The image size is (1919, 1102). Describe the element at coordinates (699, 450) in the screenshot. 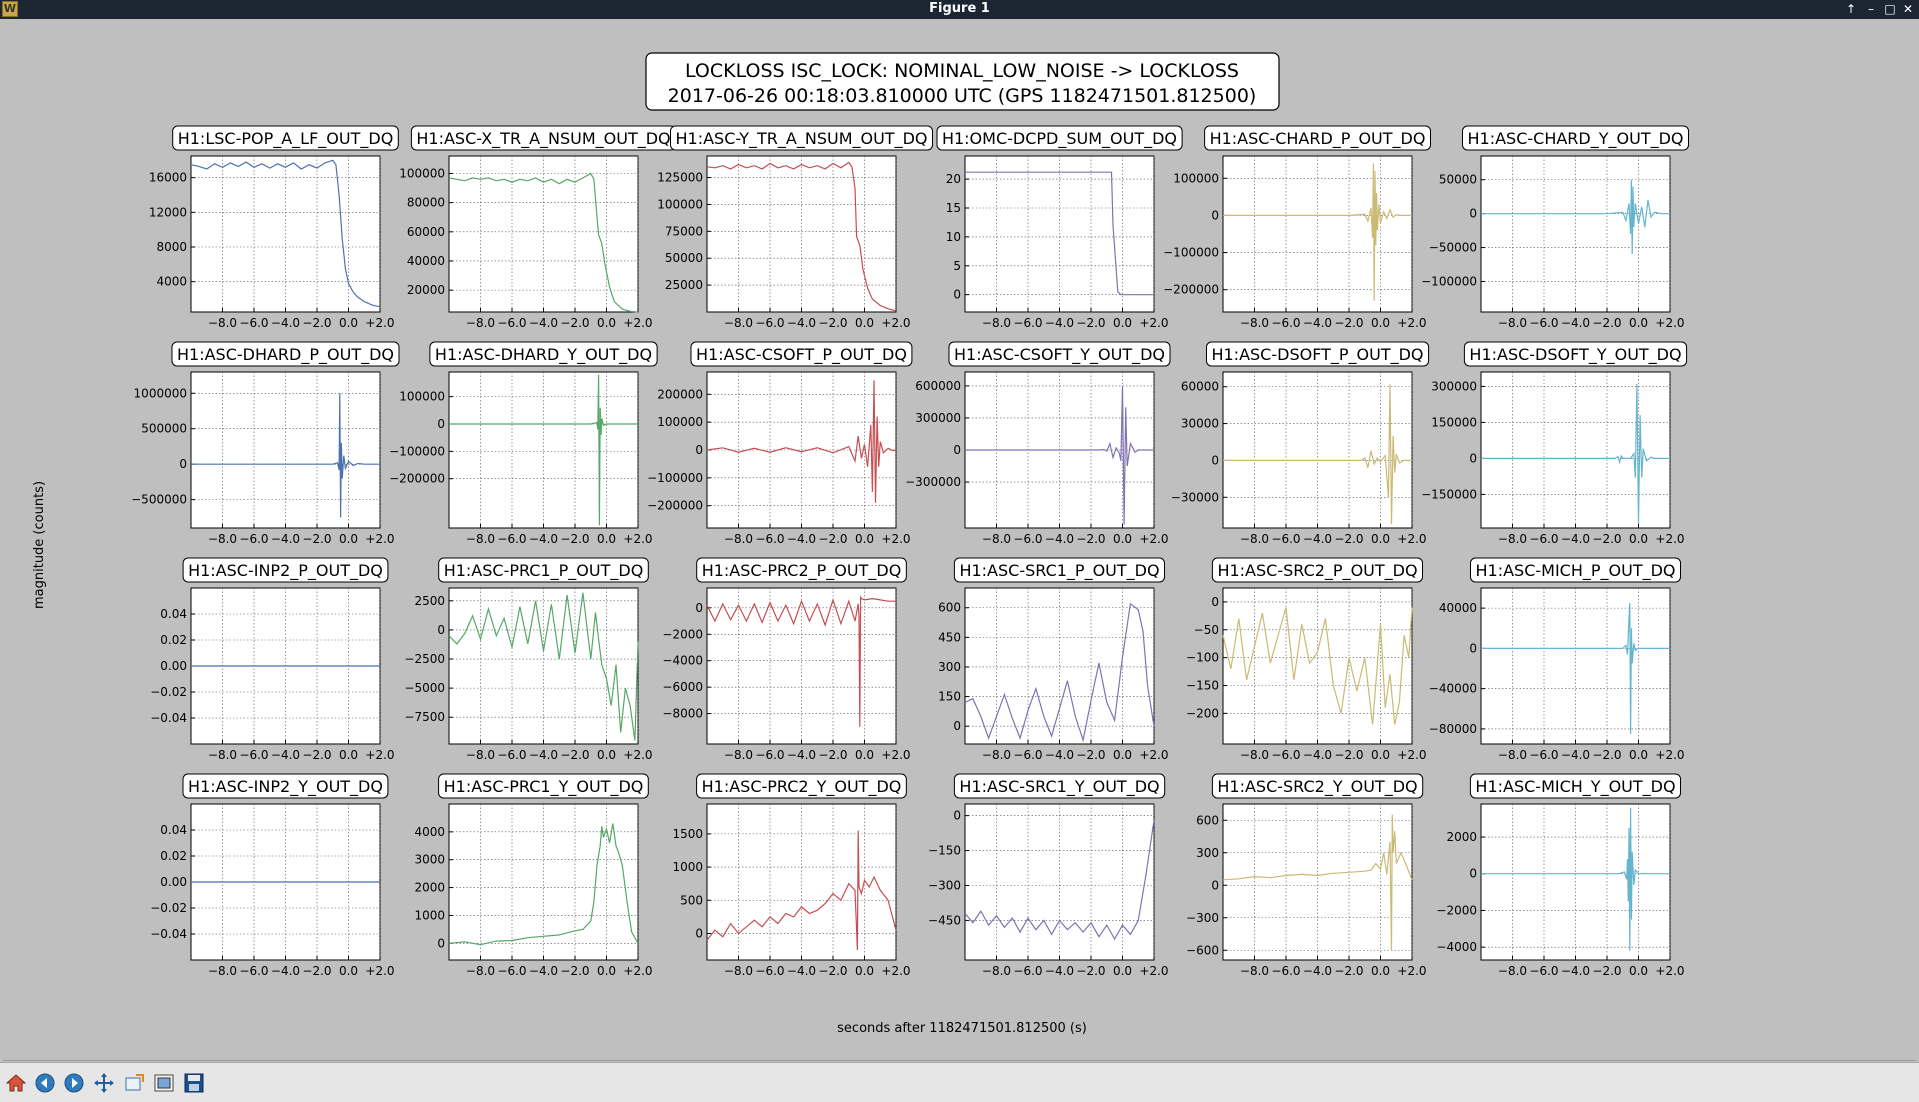

I see `y-tick-label: 0` at that location.